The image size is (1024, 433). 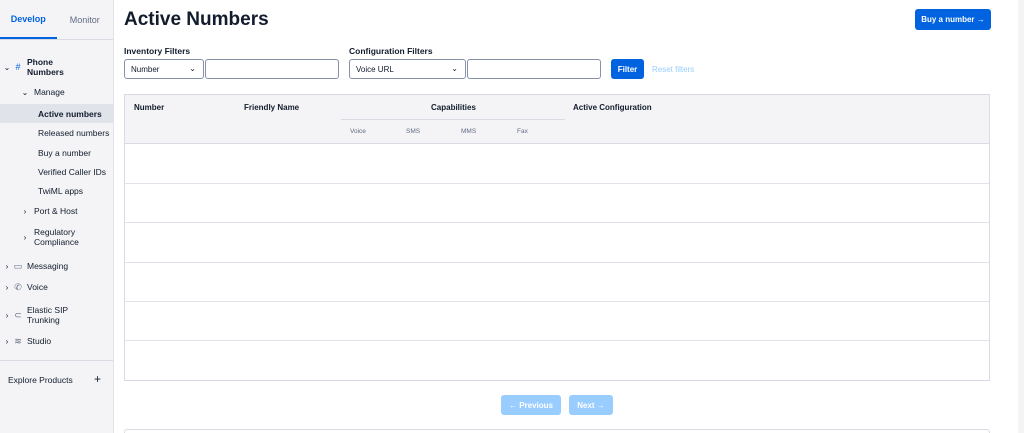 I want to click on sidebar-item-verified-caller-ids: Verified Caller IDs, so click(x=56, y=172).